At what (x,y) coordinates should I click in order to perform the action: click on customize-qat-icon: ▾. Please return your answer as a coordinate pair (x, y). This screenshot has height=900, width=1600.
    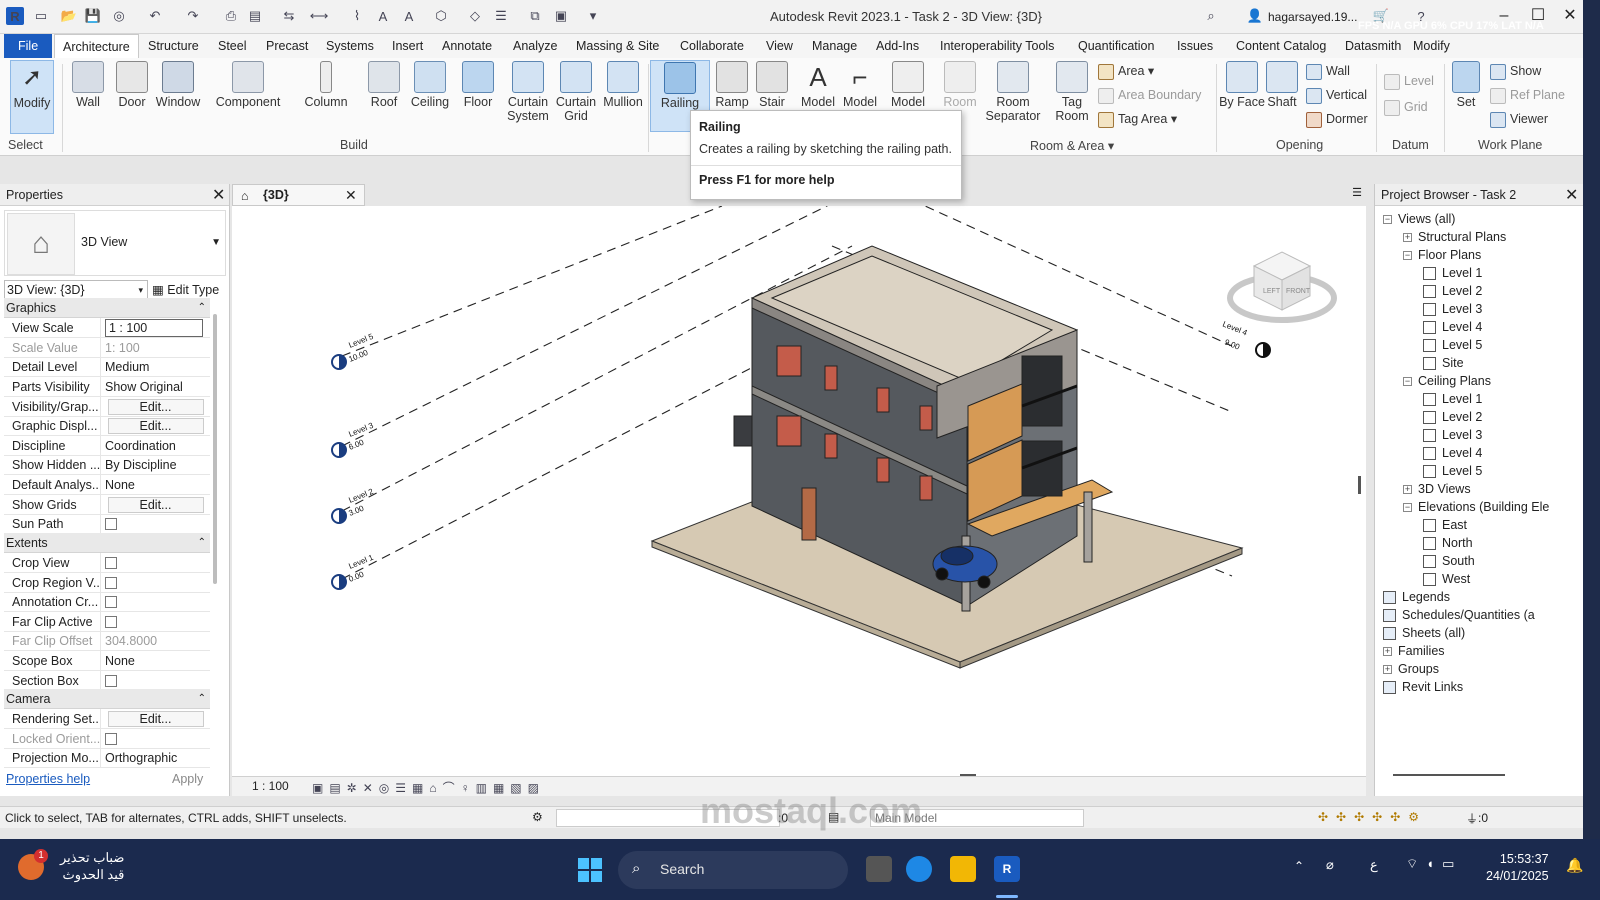
    Looking at the image, I should click on (593, 16).